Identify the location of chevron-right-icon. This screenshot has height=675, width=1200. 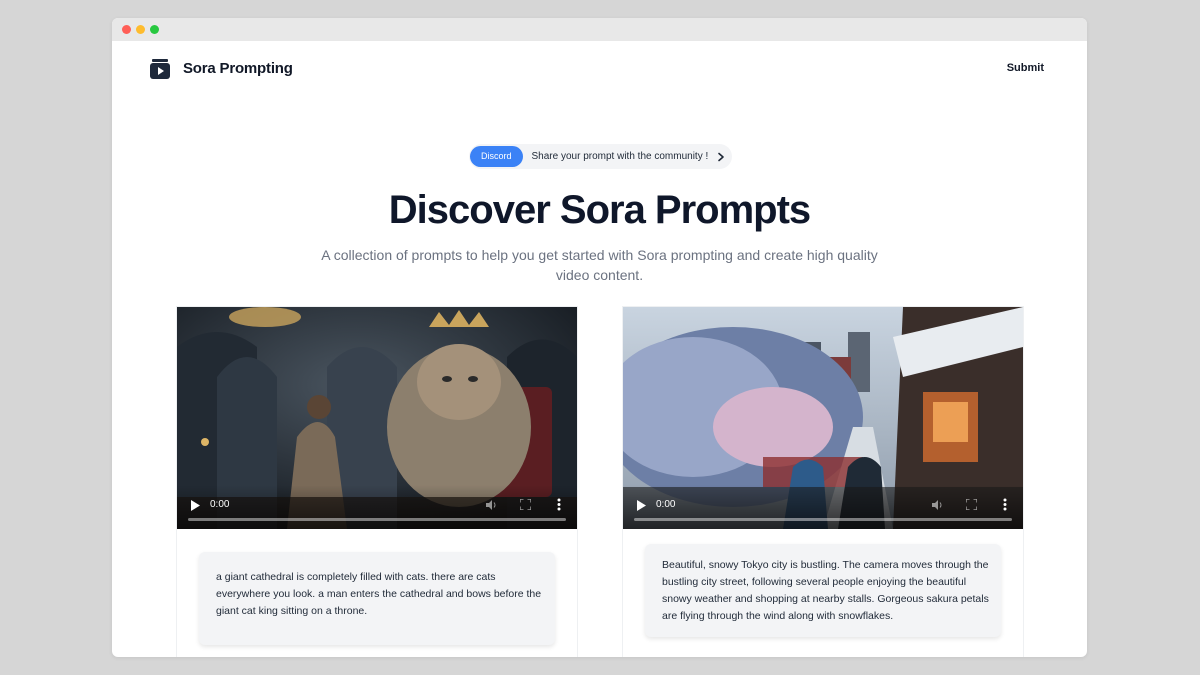
(721, 156).